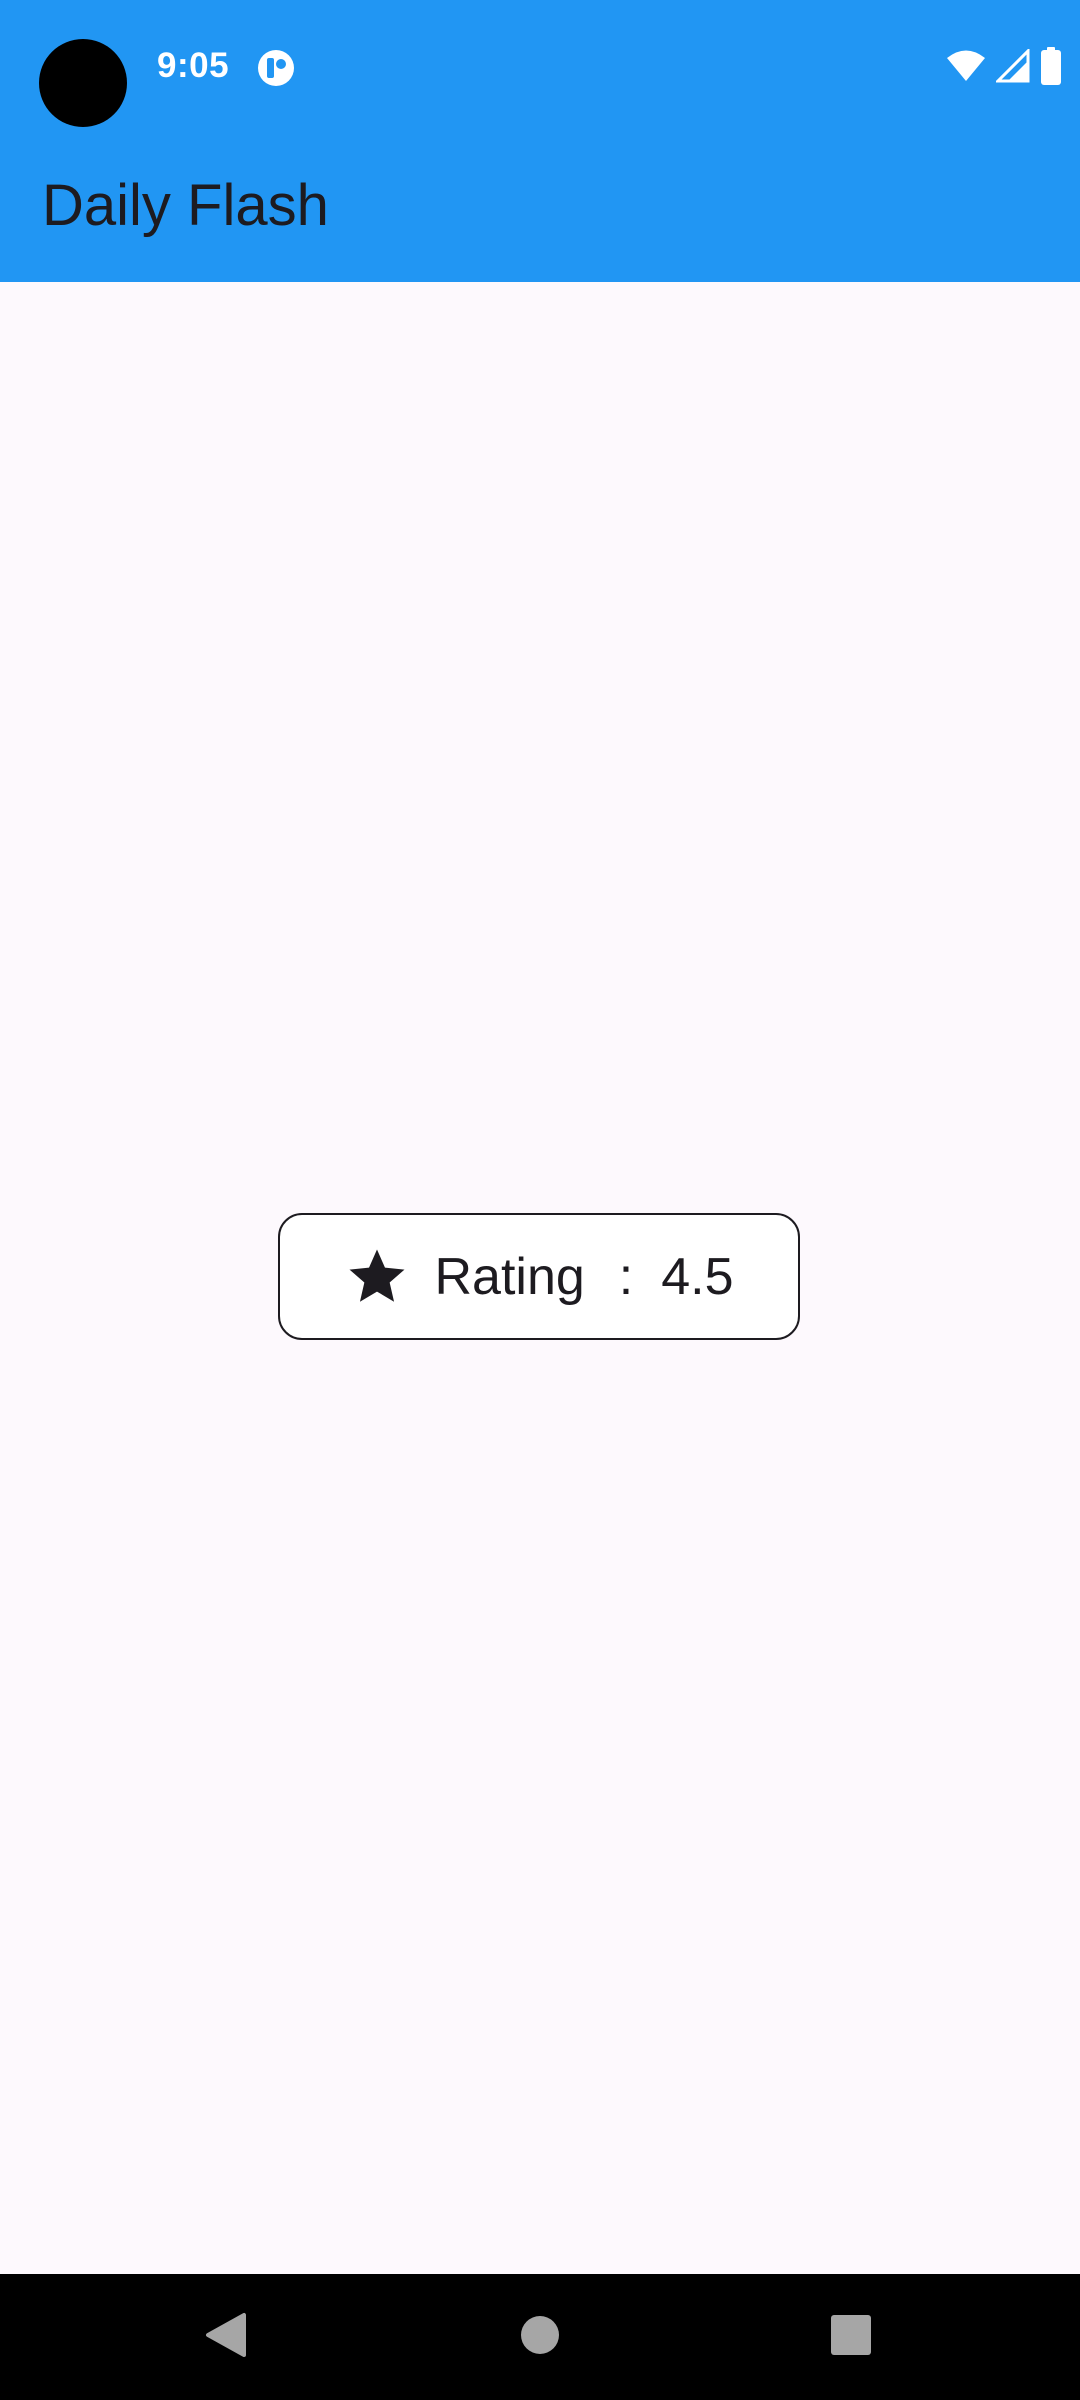 The height and width of the screenshot is (2400, 1080). I want to click on home-icon, so click(540, 2337).